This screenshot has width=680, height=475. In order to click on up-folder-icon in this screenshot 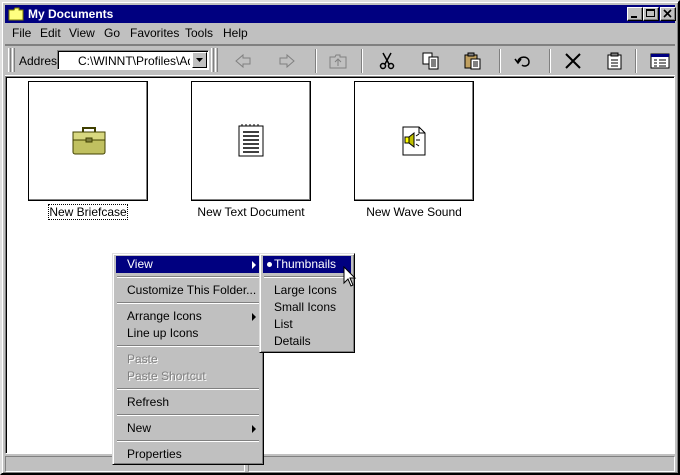, I will do `click(338, 61)`.